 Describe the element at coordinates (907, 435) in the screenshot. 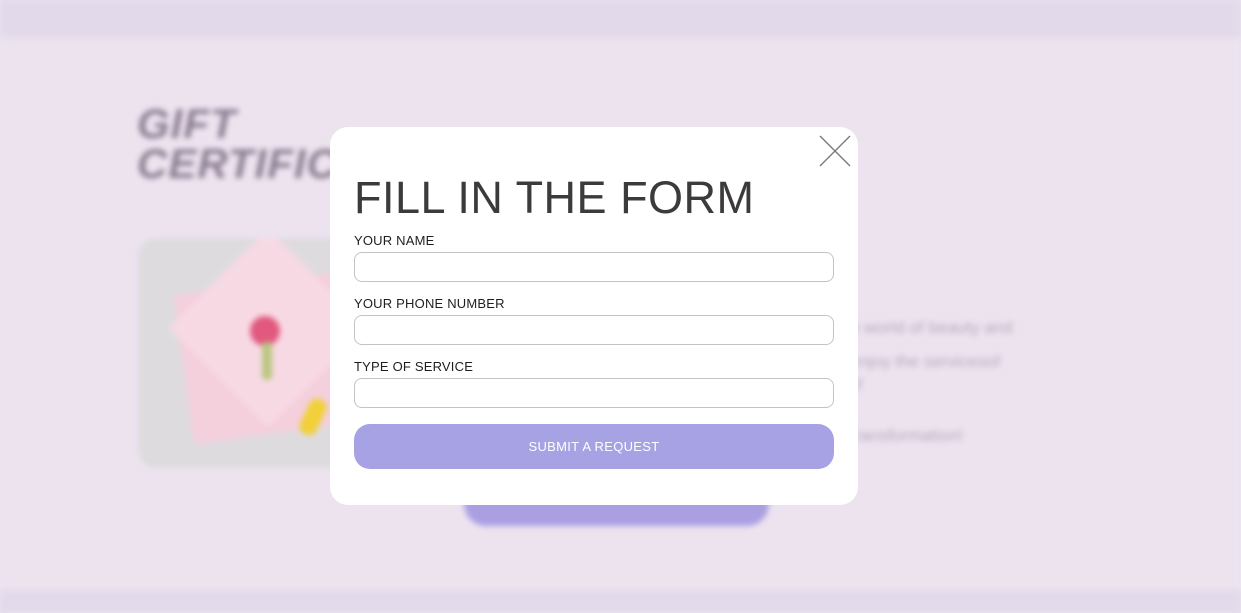

I see `description-line-4: transformation!` at that location.